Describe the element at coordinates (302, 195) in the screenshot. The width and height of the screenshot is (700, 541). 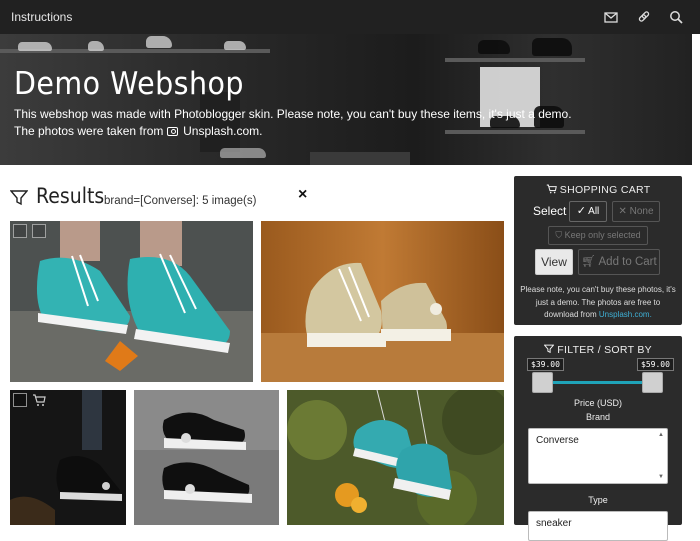
I see `clear-filter-button: ×` at that location.